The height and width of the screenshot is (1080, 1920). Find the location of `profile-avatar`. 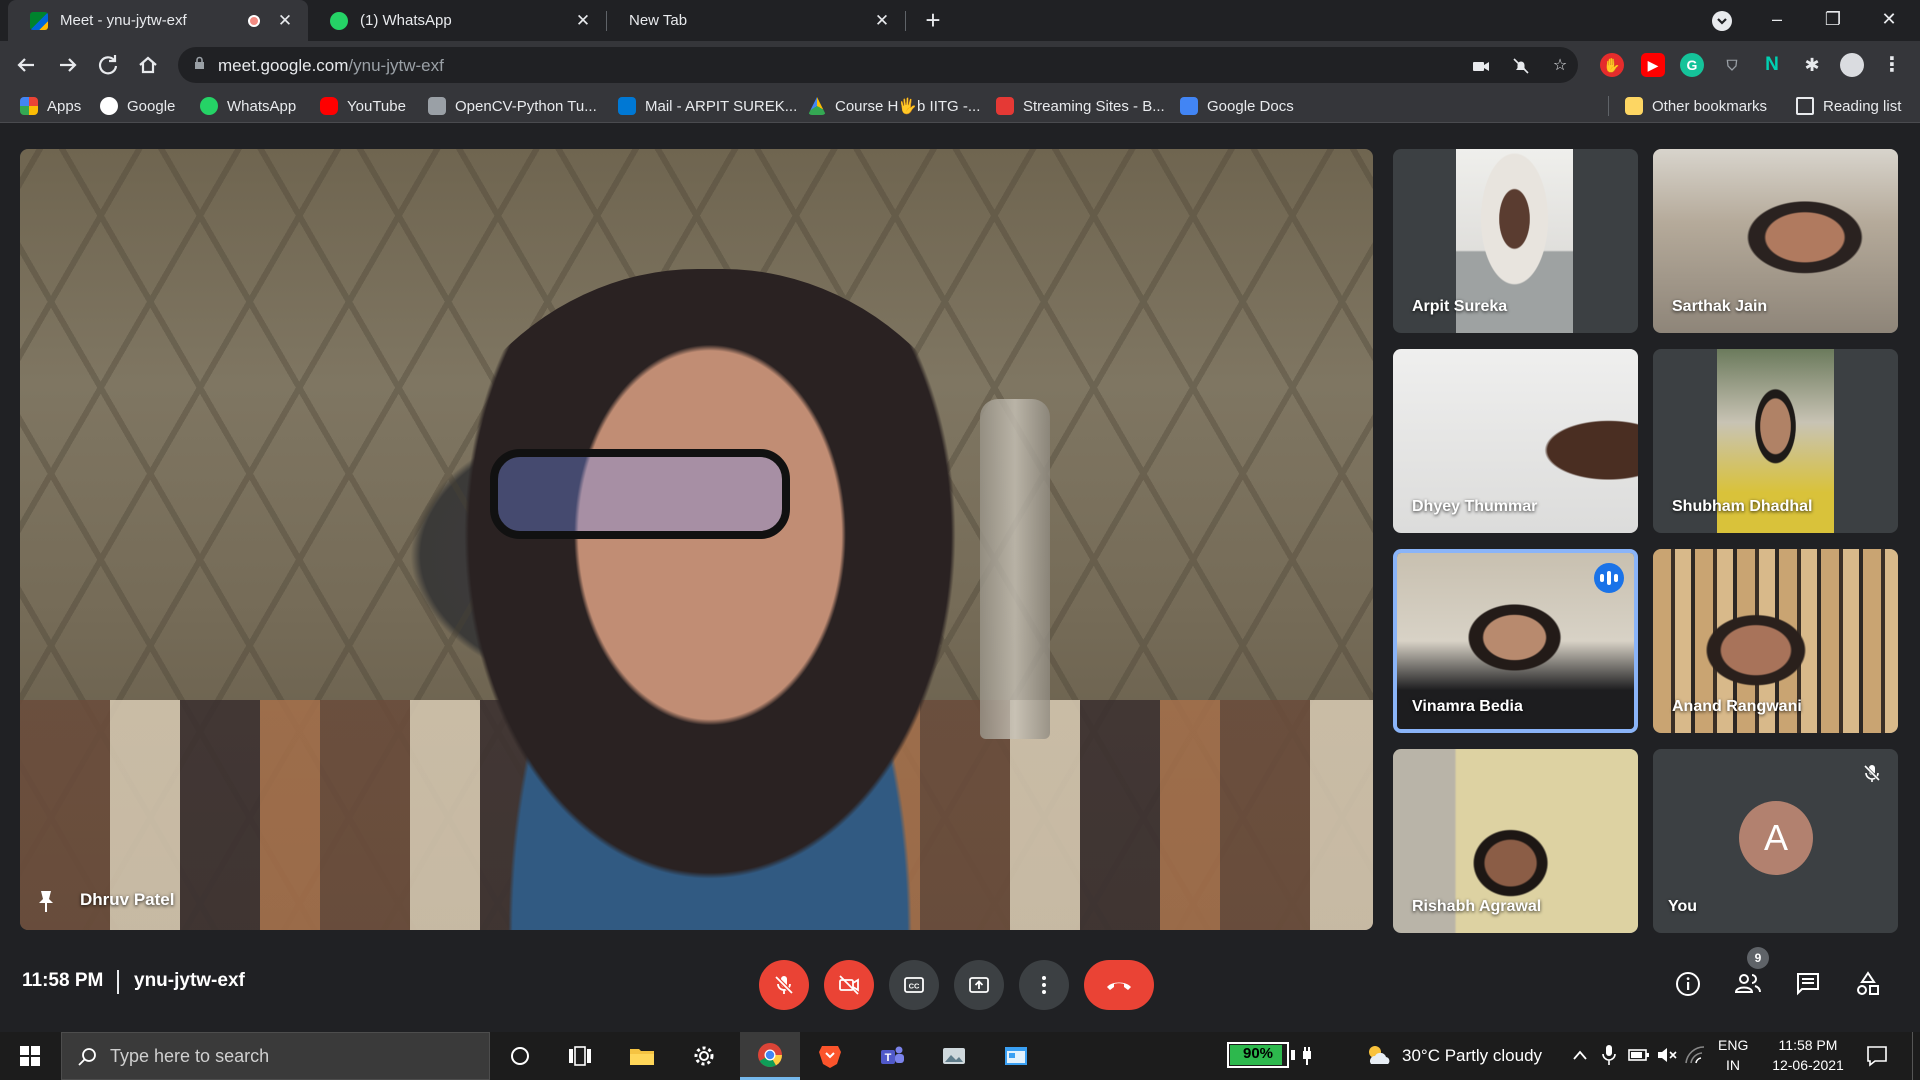

profile-avatar is located at coordinates (1852, 65).